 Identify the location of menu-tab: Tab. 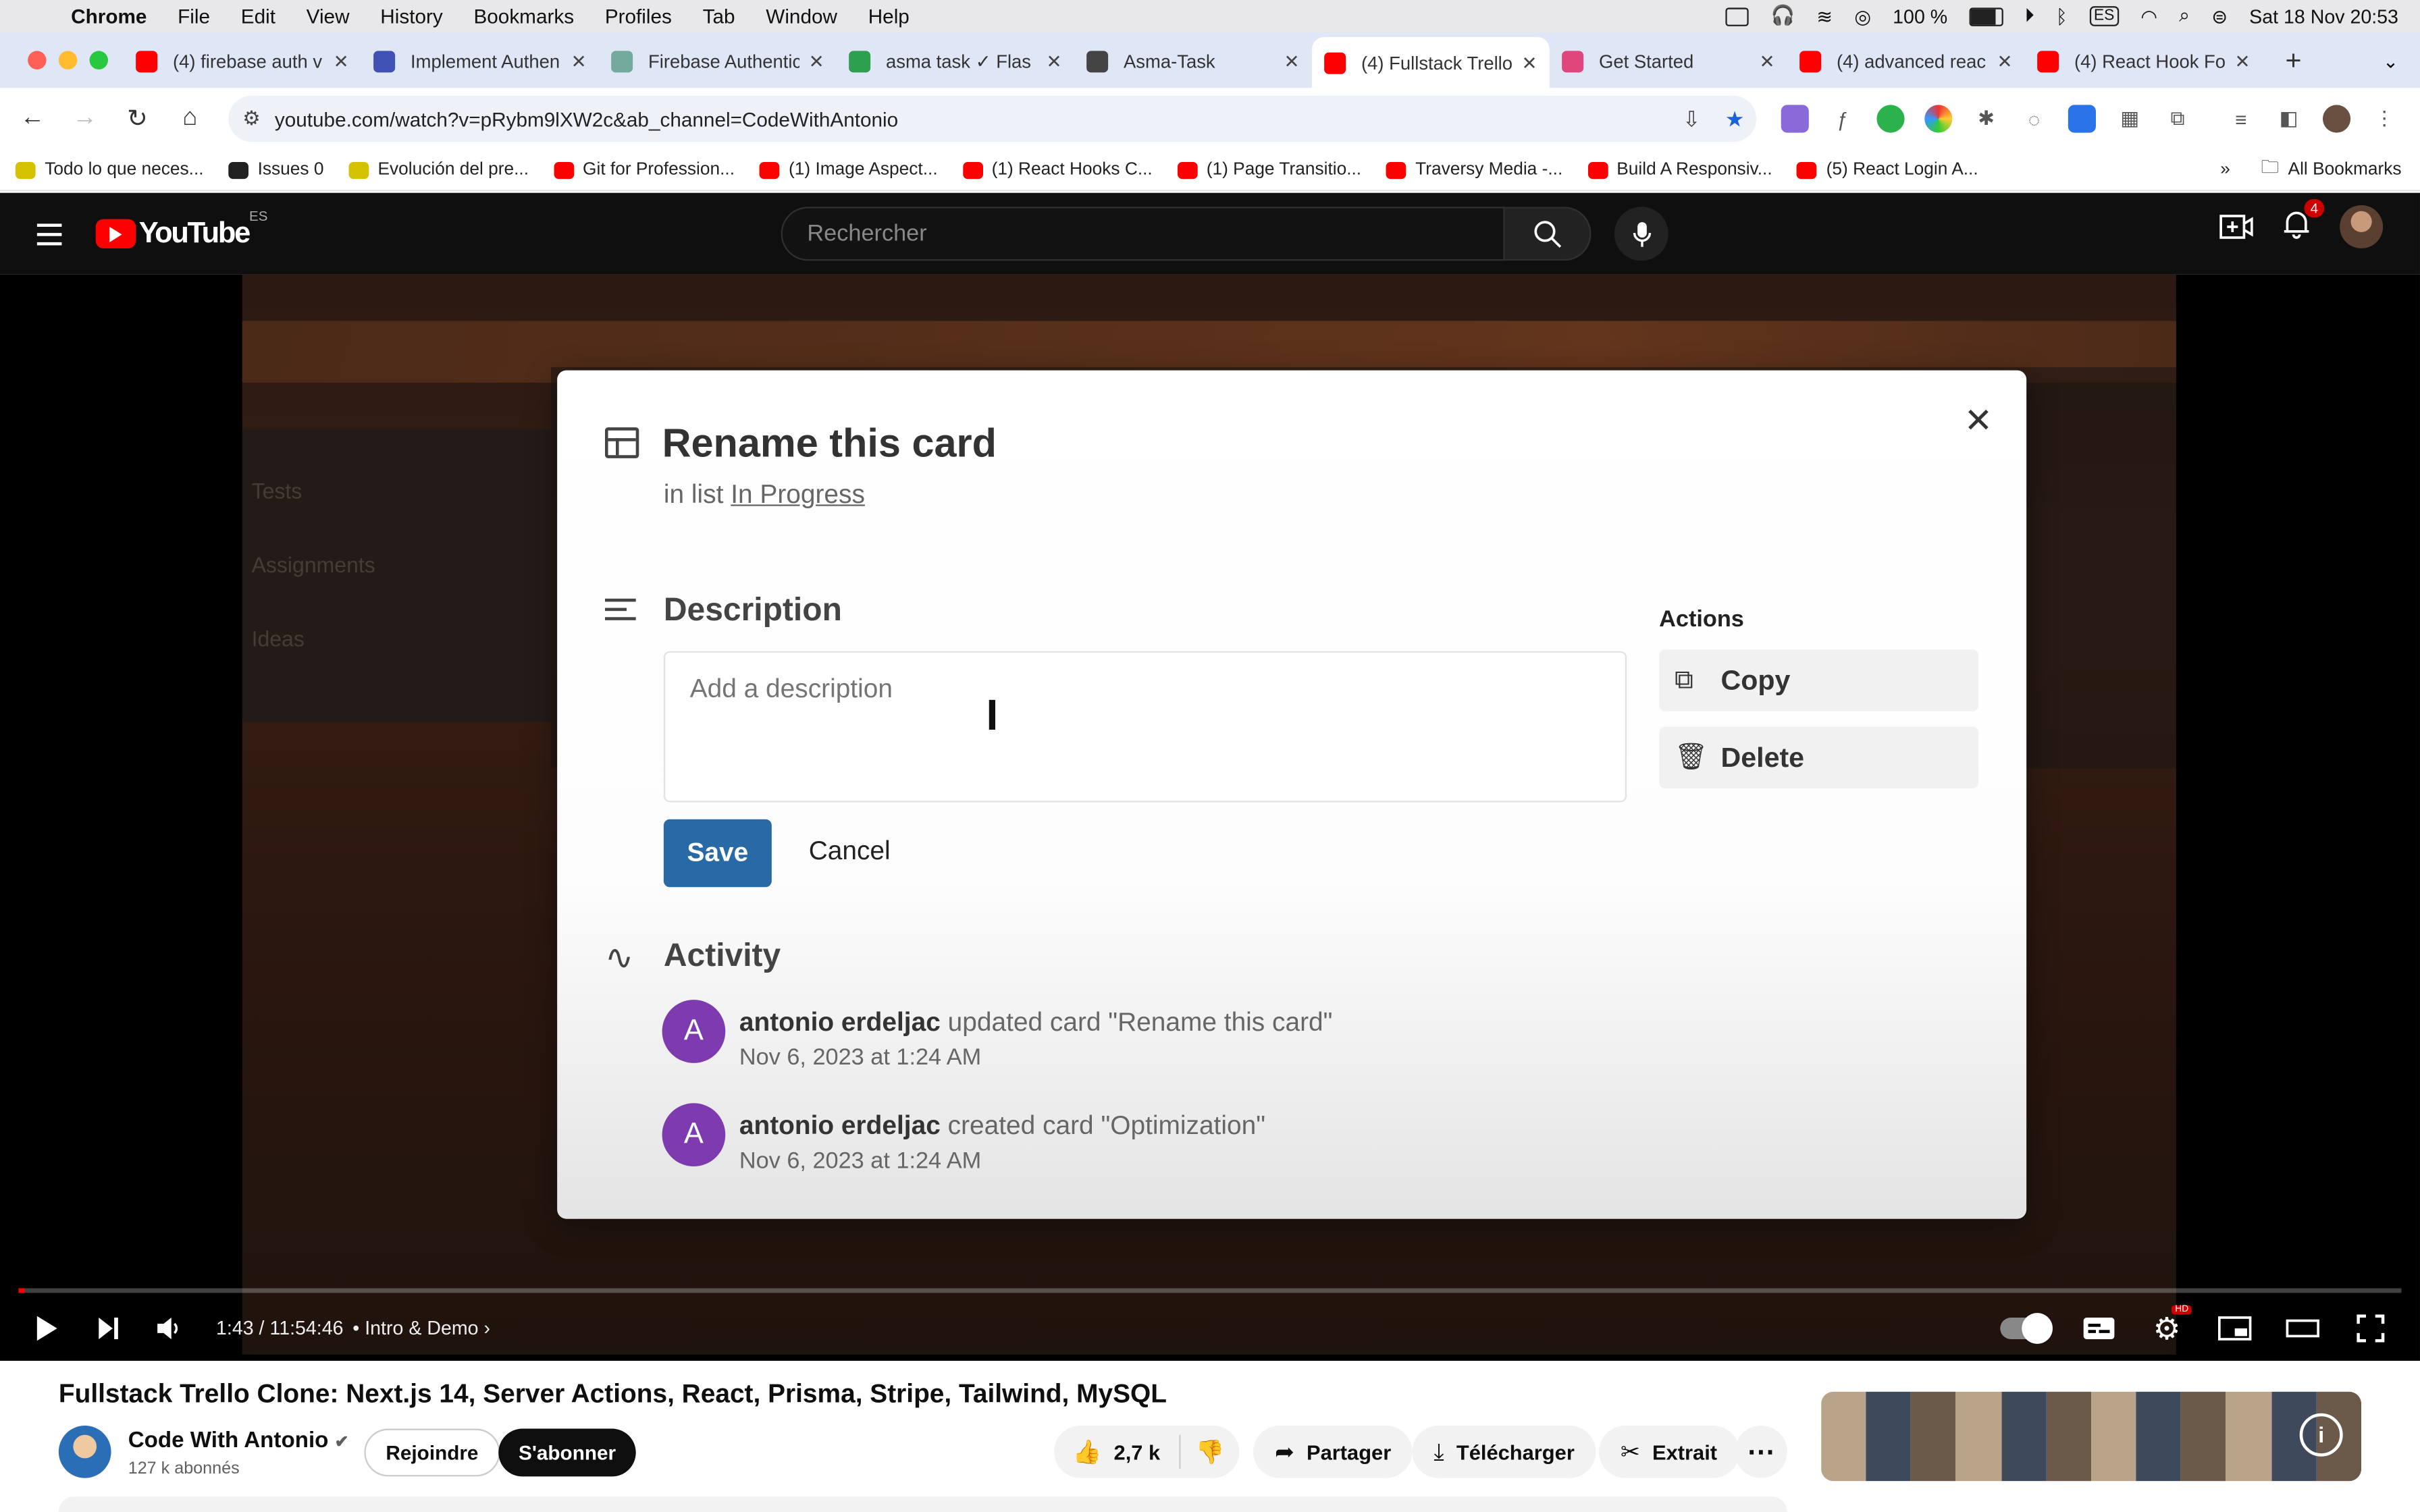
(719, 16).